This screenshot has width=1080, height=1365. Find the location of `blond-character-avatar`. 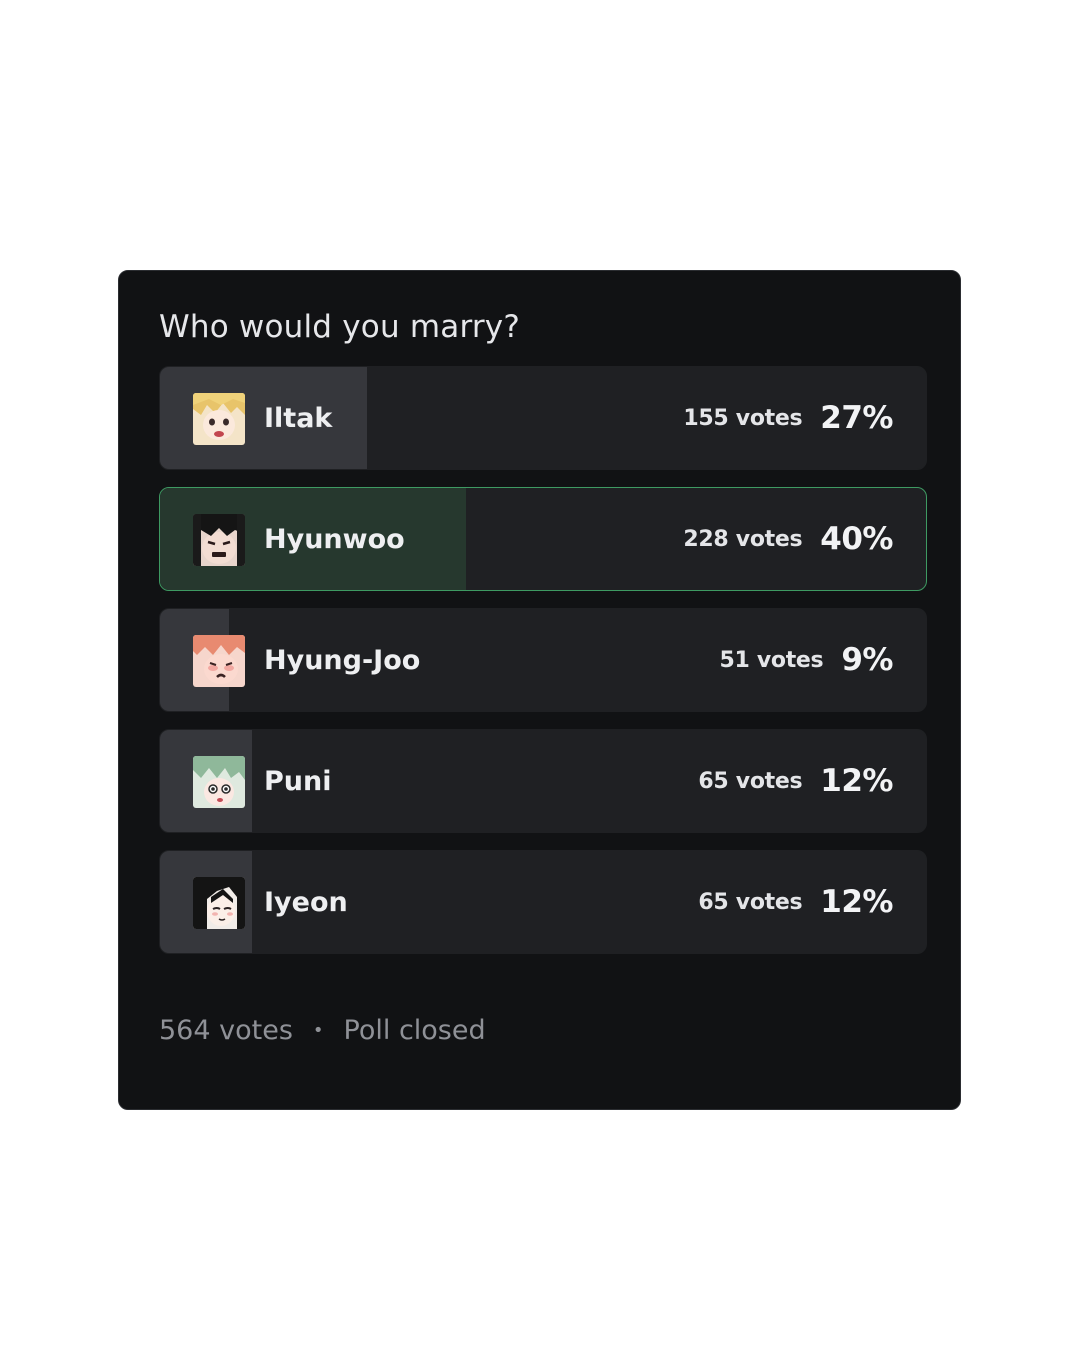

blond-character-avatar is located at coordinates (219, 419).